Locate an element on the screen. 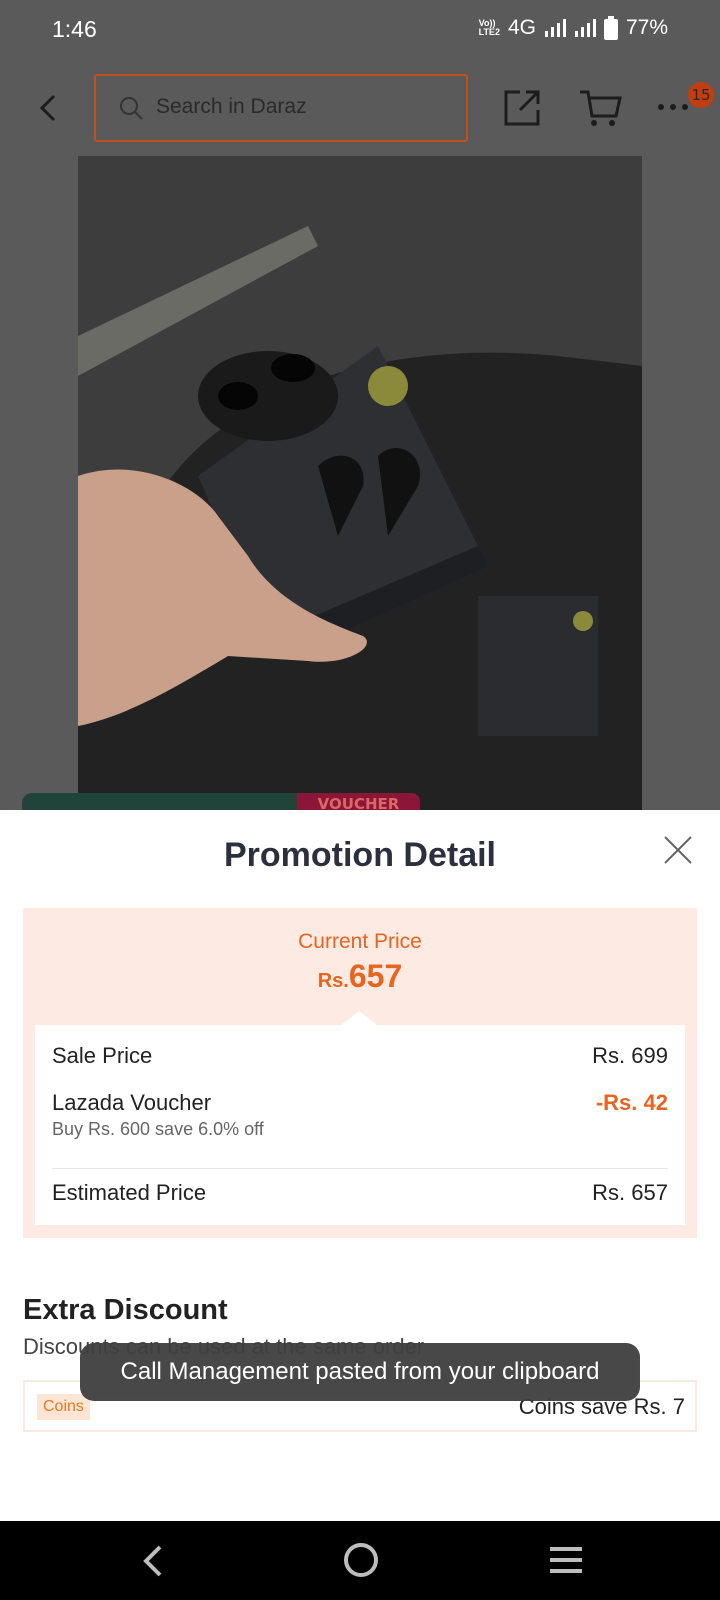  sale-price-label: Sale Price is located at coordinates (102, 1055).